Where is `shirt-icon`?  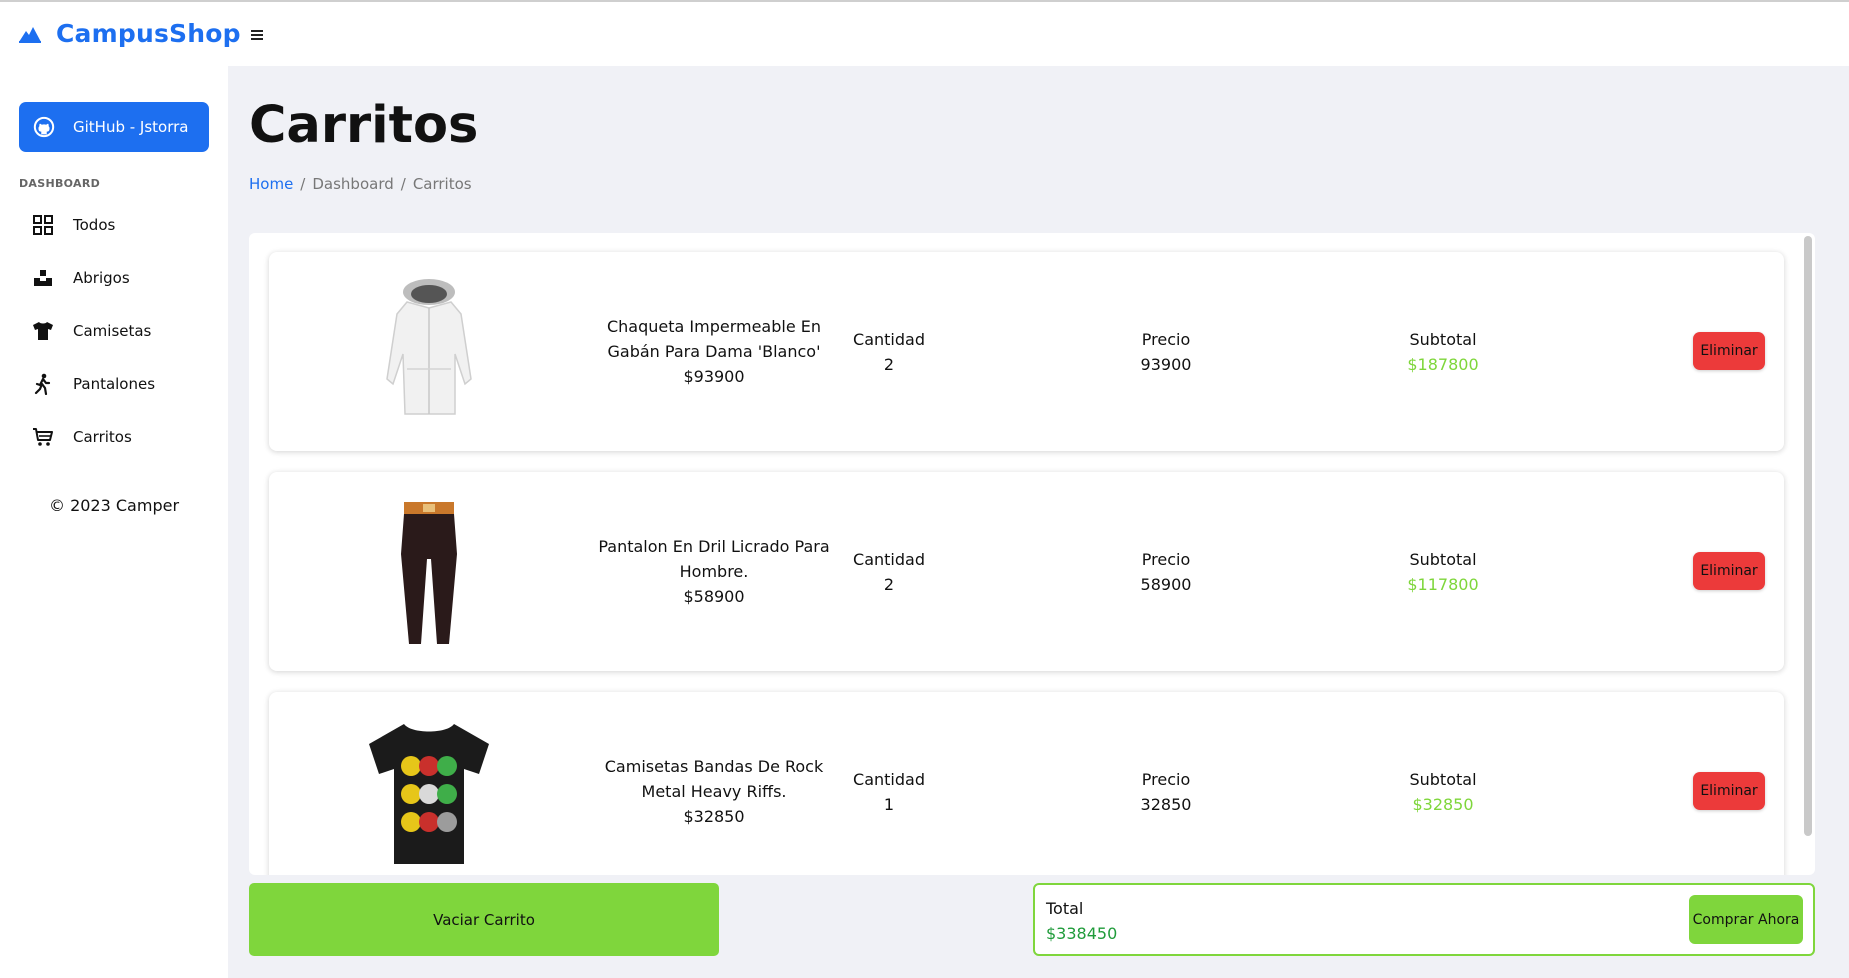 shirt-icon is located at coordinates (43, 331).